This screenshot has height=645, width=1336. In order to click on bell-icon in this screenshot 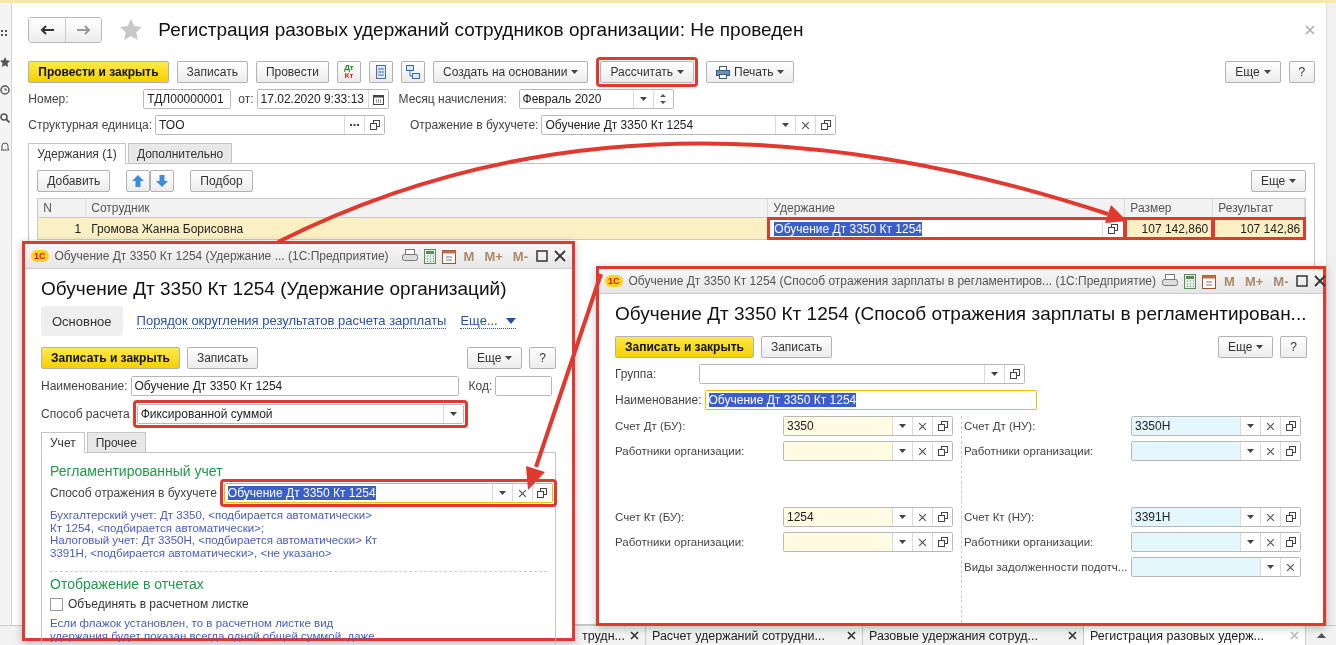, I will do `click(5, 146)`.